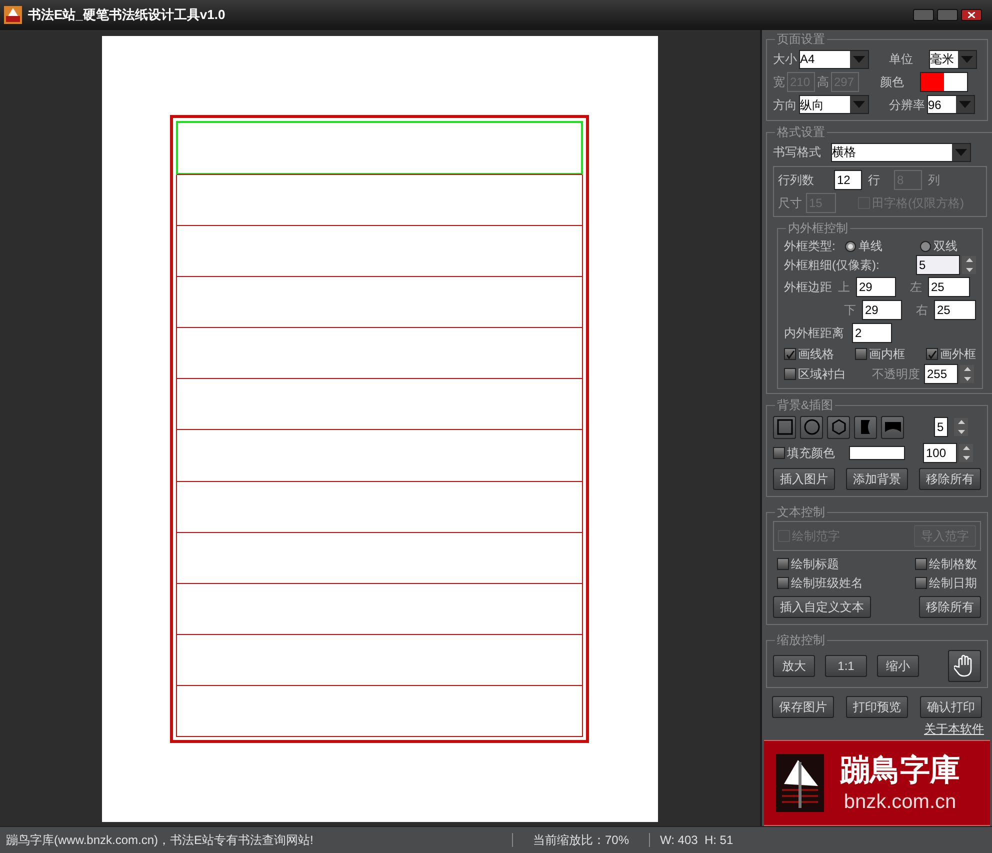 This screenshot has width=992, height=853. What do you see at coordinates (907, 105) in the screenshot?
I see `field-label: 分辨率` at bounding box center [907, 105].